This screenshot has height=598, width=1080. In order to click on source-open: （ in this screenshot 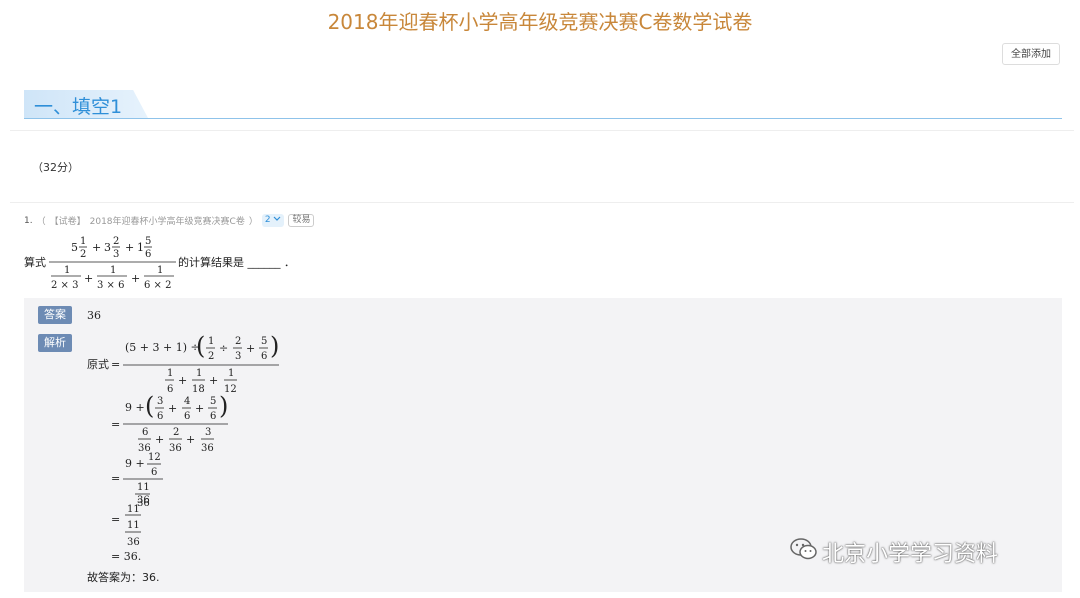, I will do `click(41, 222)`.